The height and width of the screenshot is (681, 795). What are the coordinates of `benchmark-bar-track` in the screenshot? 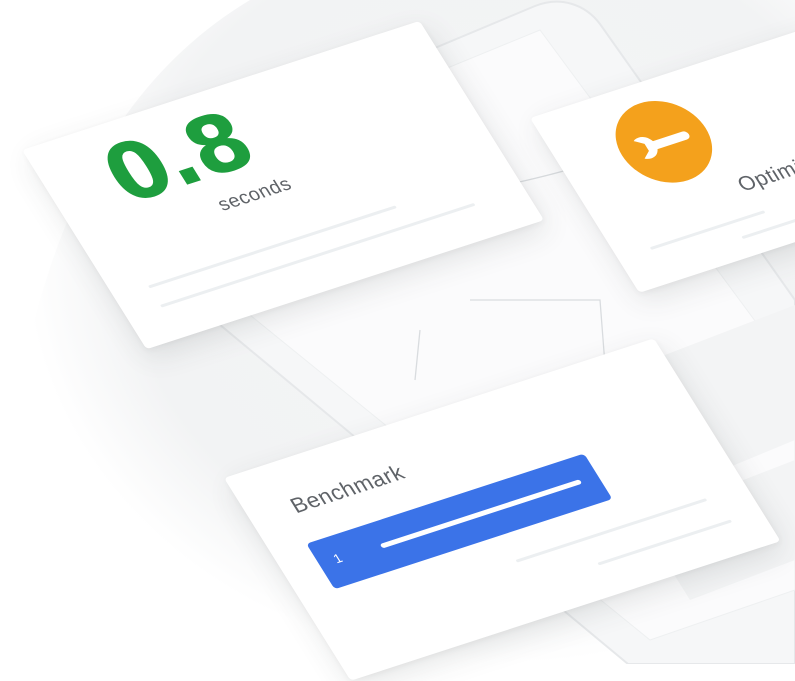 It's located at (481, 514).